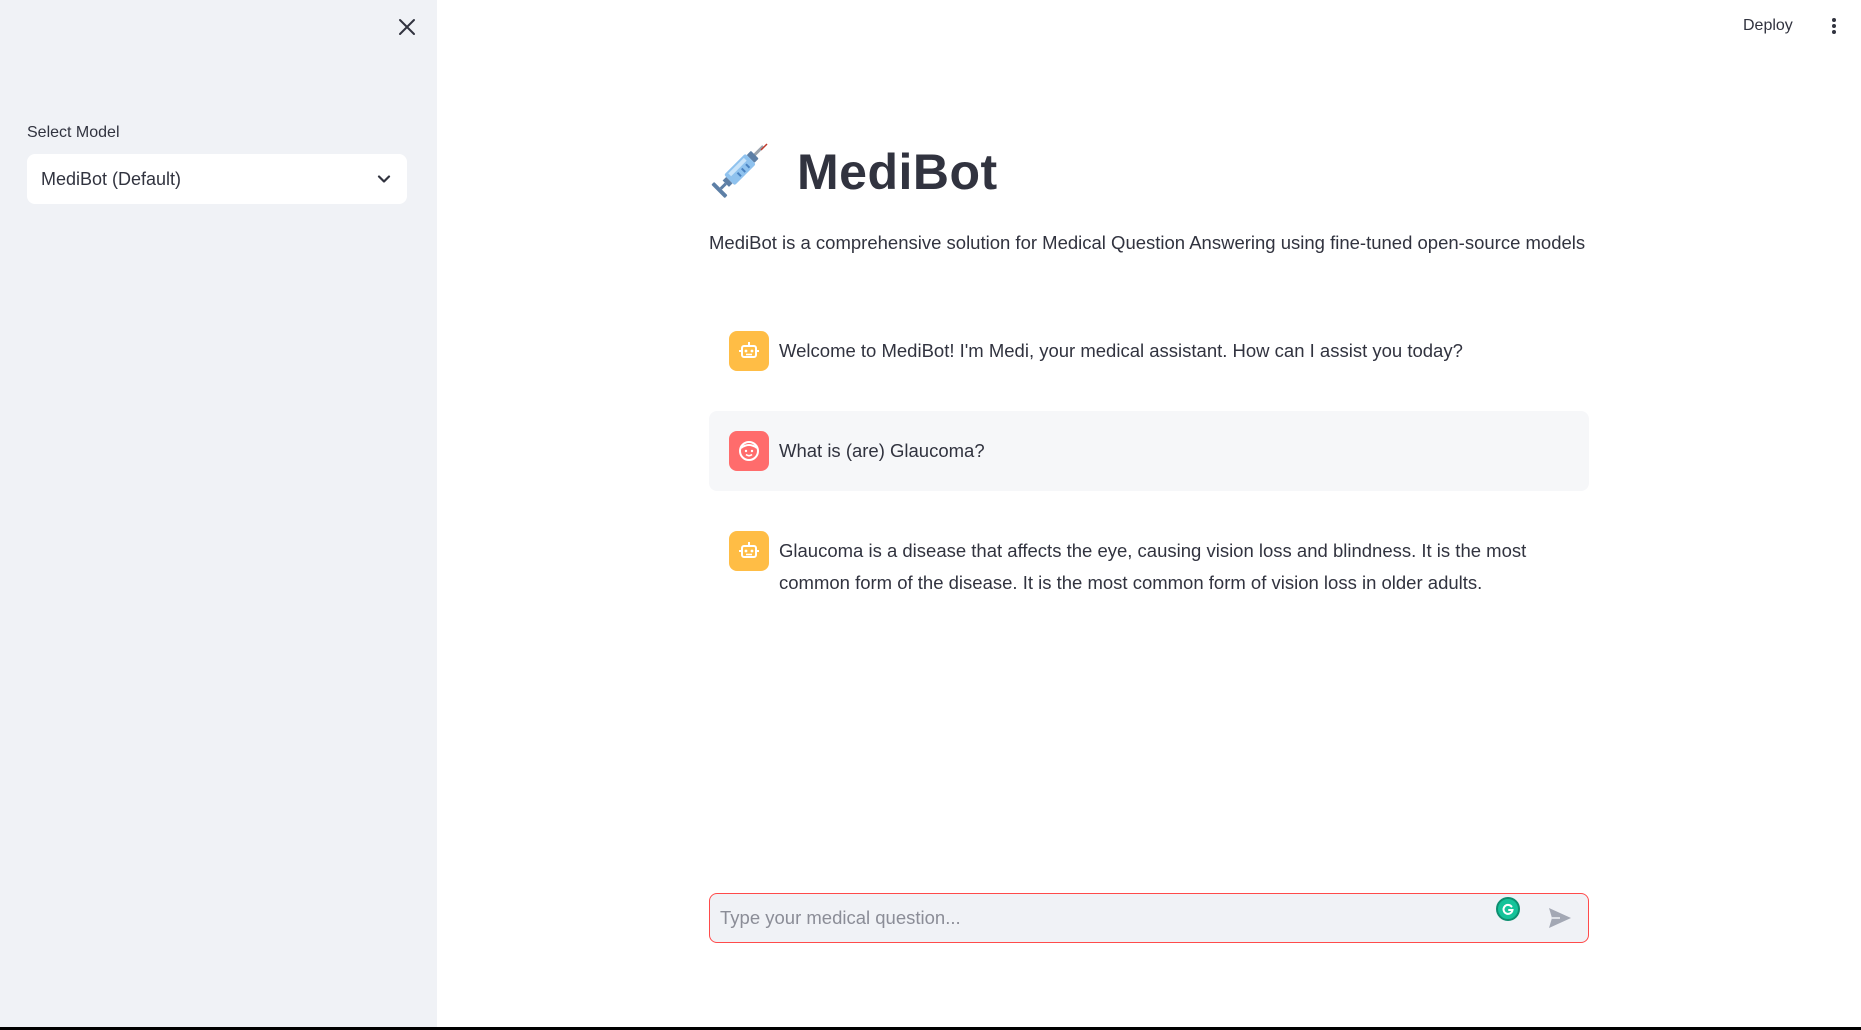  I want to click on chevron-down-icon, so click(384, 179).